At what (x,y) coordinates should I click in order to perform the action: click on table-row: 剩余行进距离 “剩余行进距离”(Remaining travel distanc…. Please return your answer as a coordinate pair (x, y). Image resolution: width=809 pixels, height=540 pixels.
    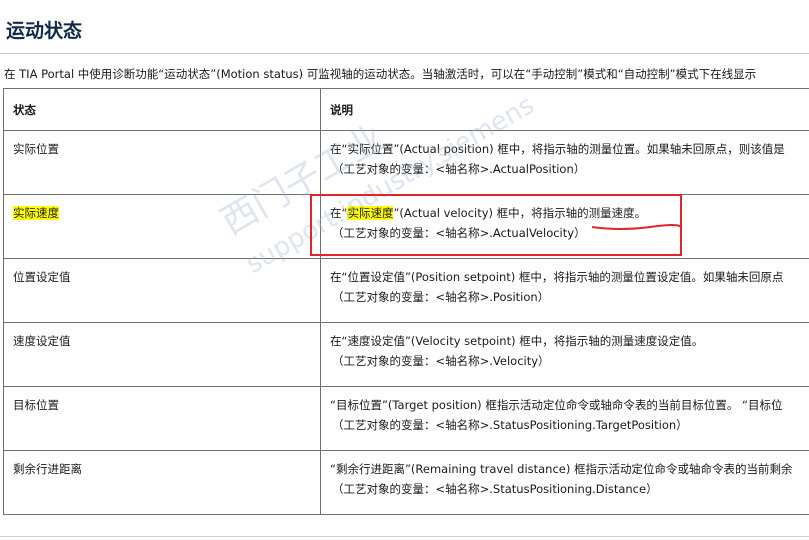
    Looking at the image, I should click on (406, 482).